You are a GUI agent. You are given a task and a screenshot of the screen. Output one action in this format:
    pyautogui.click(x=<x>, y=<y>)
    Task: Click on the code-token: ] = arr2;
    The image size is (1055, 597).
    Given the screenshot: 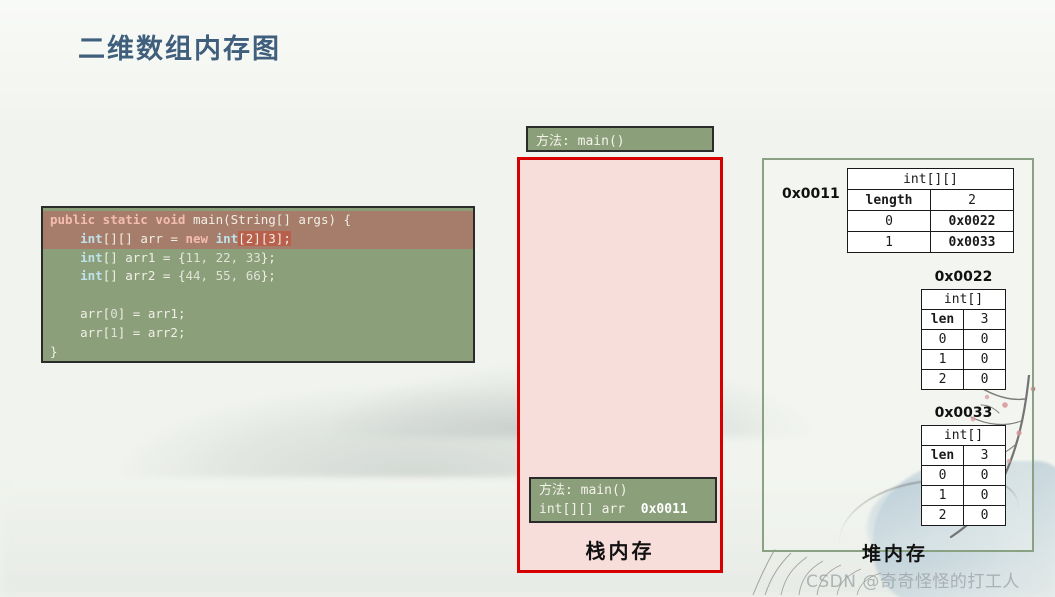 What is the action you would take?
    pyautogui.click(x=151, y=332)
    